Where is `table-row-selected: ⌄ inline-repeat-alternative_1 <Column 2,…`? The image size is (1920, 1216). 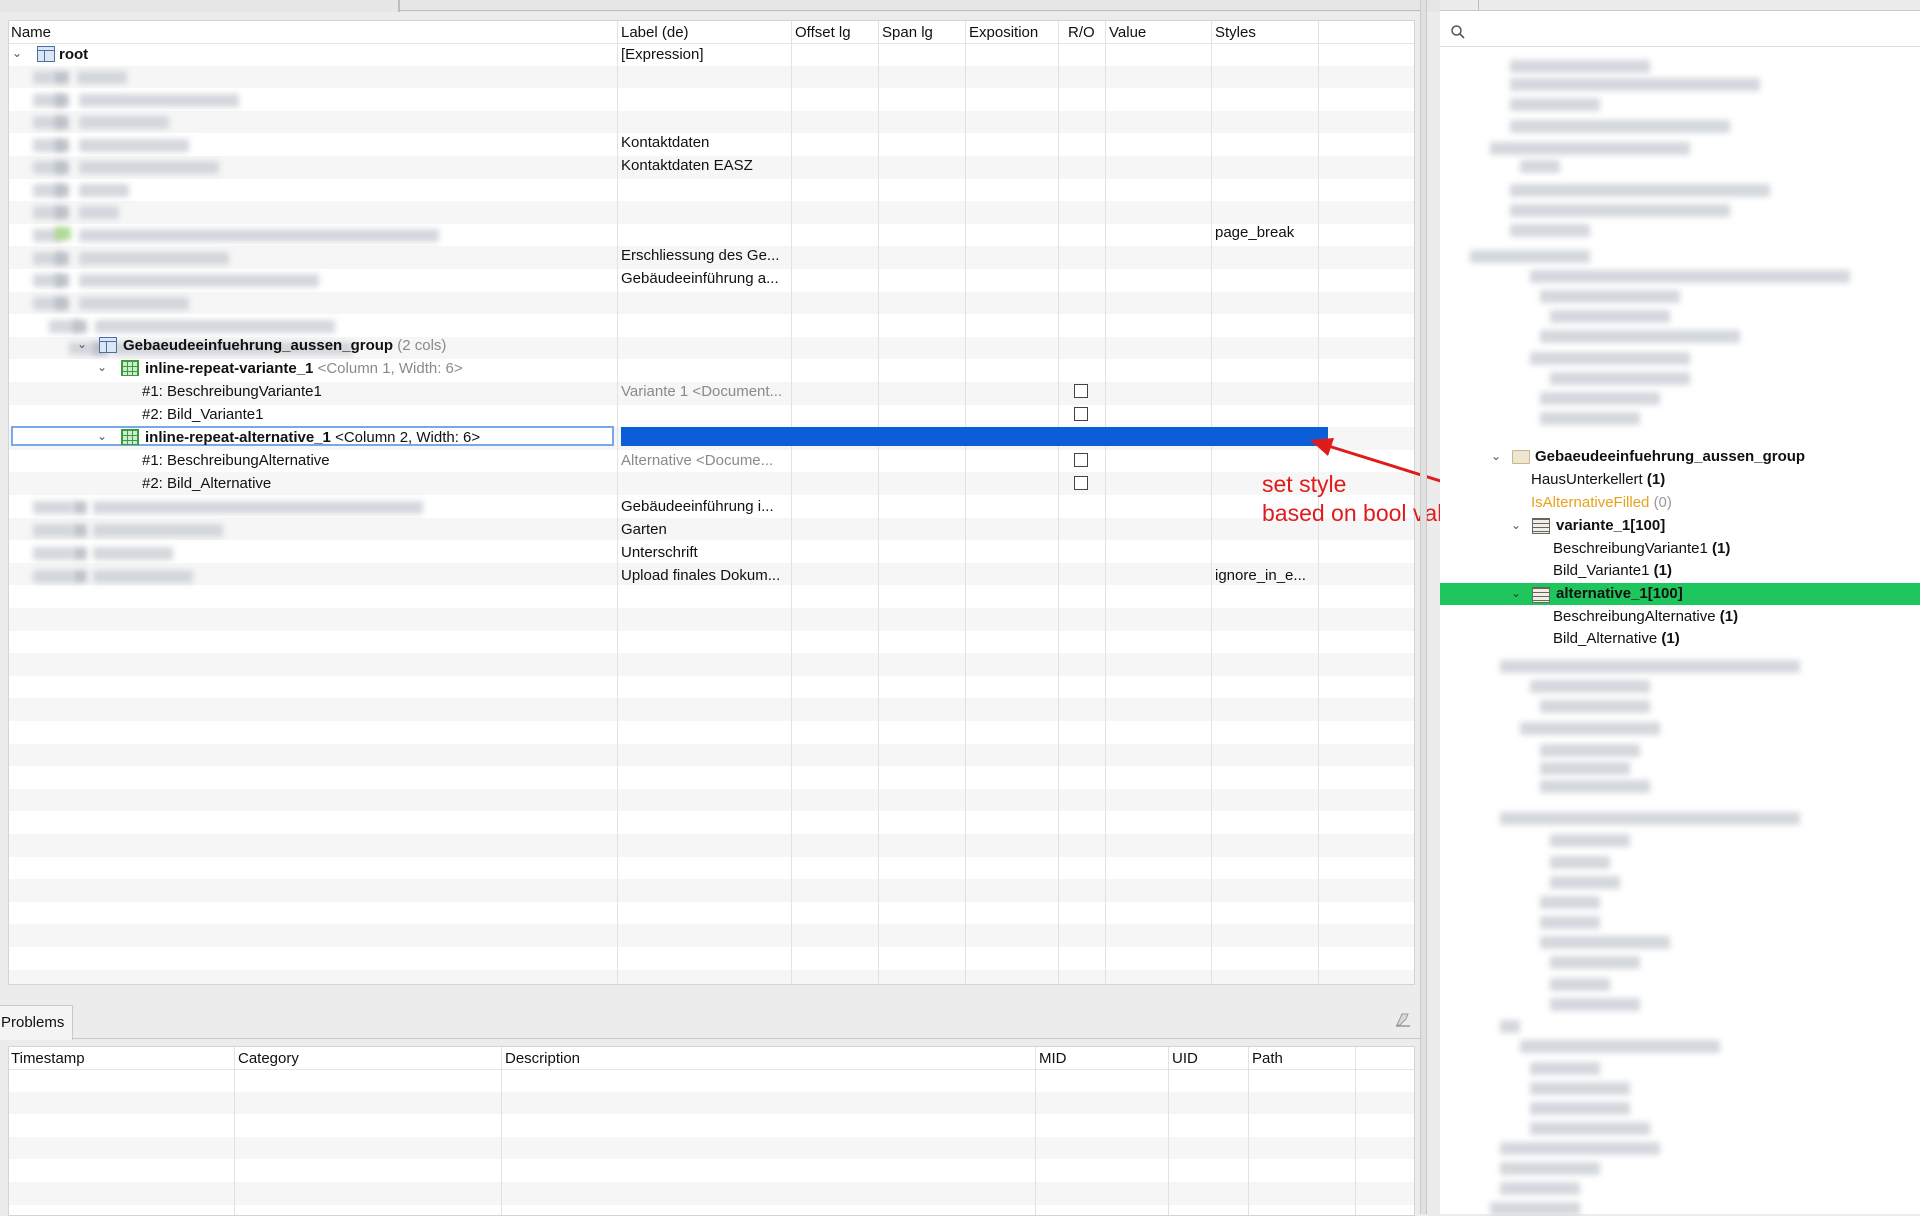 table-row-selected: ⌄ inline-repeat-alternative_1 <Column 2,… is located at coordinates (711, 437).